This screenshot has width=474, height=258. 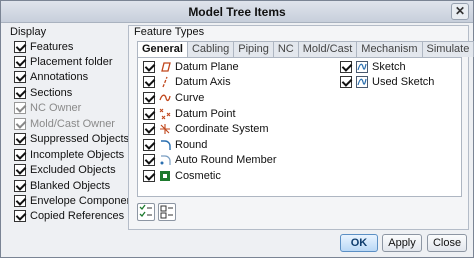 I want to click on checkbox-label: Suppressed Objects, so click(x=80, y=138).